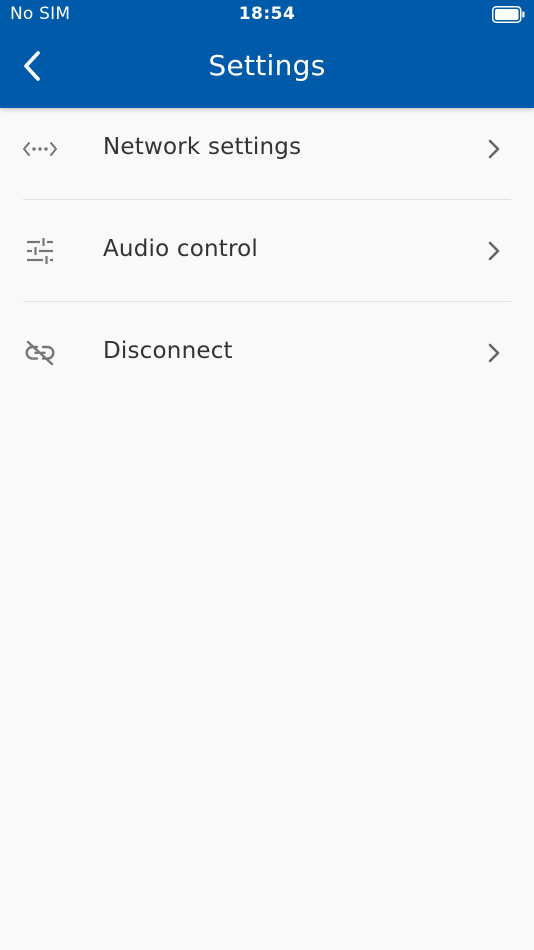 The image size is (534, 950). I want to click on navigation-bar: Settings, so click(267, 69).